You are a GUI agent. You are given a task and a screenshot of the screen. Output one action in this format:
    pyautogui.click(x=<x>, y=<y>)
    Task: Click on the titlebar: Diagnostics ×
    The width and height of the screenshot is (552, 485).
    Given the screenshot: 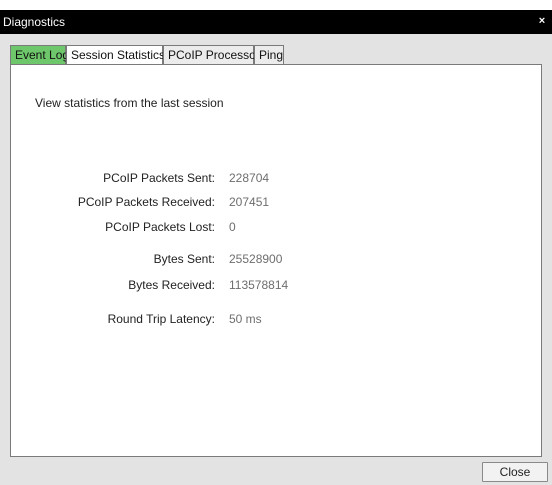 What is the action you would take?
    pyautogui.click(x=276, y=17)
    